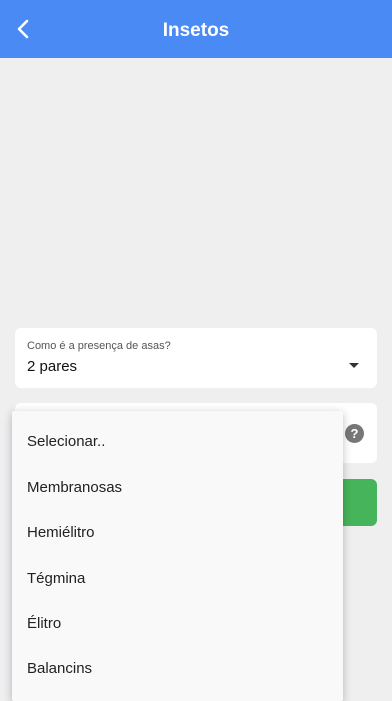 Image resolution: width=392 pixels, height=701 pixels. Describe the element at coordinates (196, 358) in the screenshot. I see `wings-presence-select: Como é a presença de asas? 2 pares` at that location.